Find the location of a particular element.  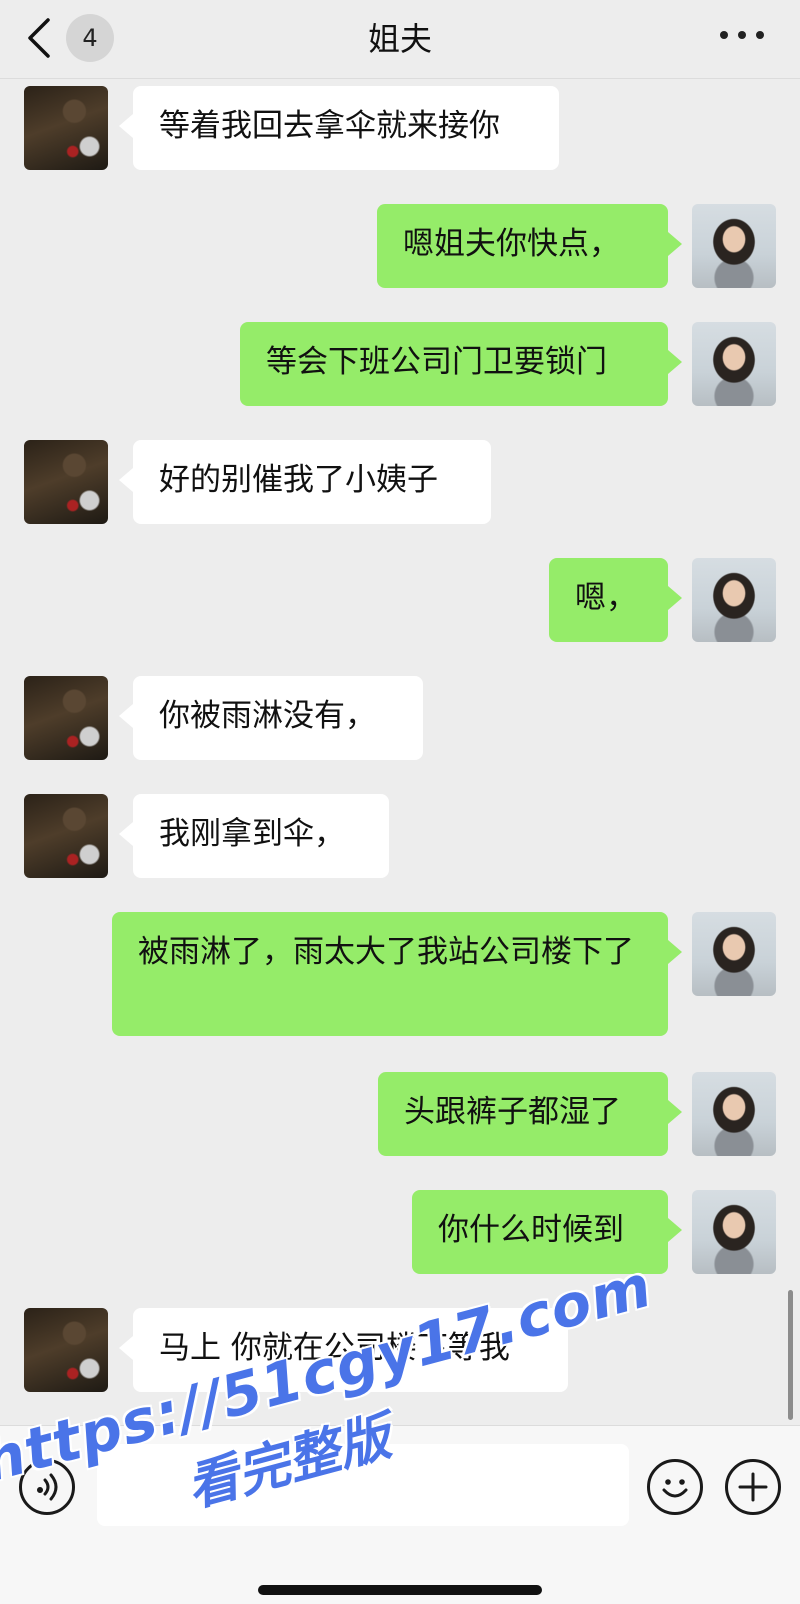

chat-header: 4 姐夫 is located at coordinates (400, 39).